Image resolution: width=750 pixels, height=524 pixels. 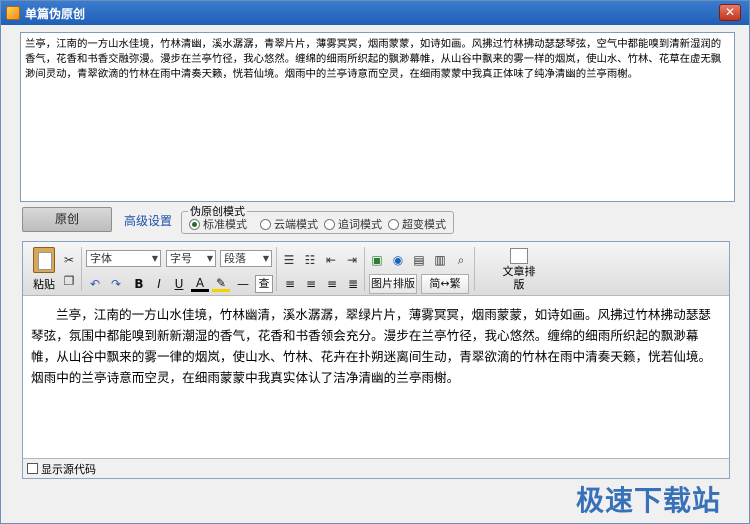 I want to click on mode-radio-chase-word: 追词模式, so click(x=353, y=224).